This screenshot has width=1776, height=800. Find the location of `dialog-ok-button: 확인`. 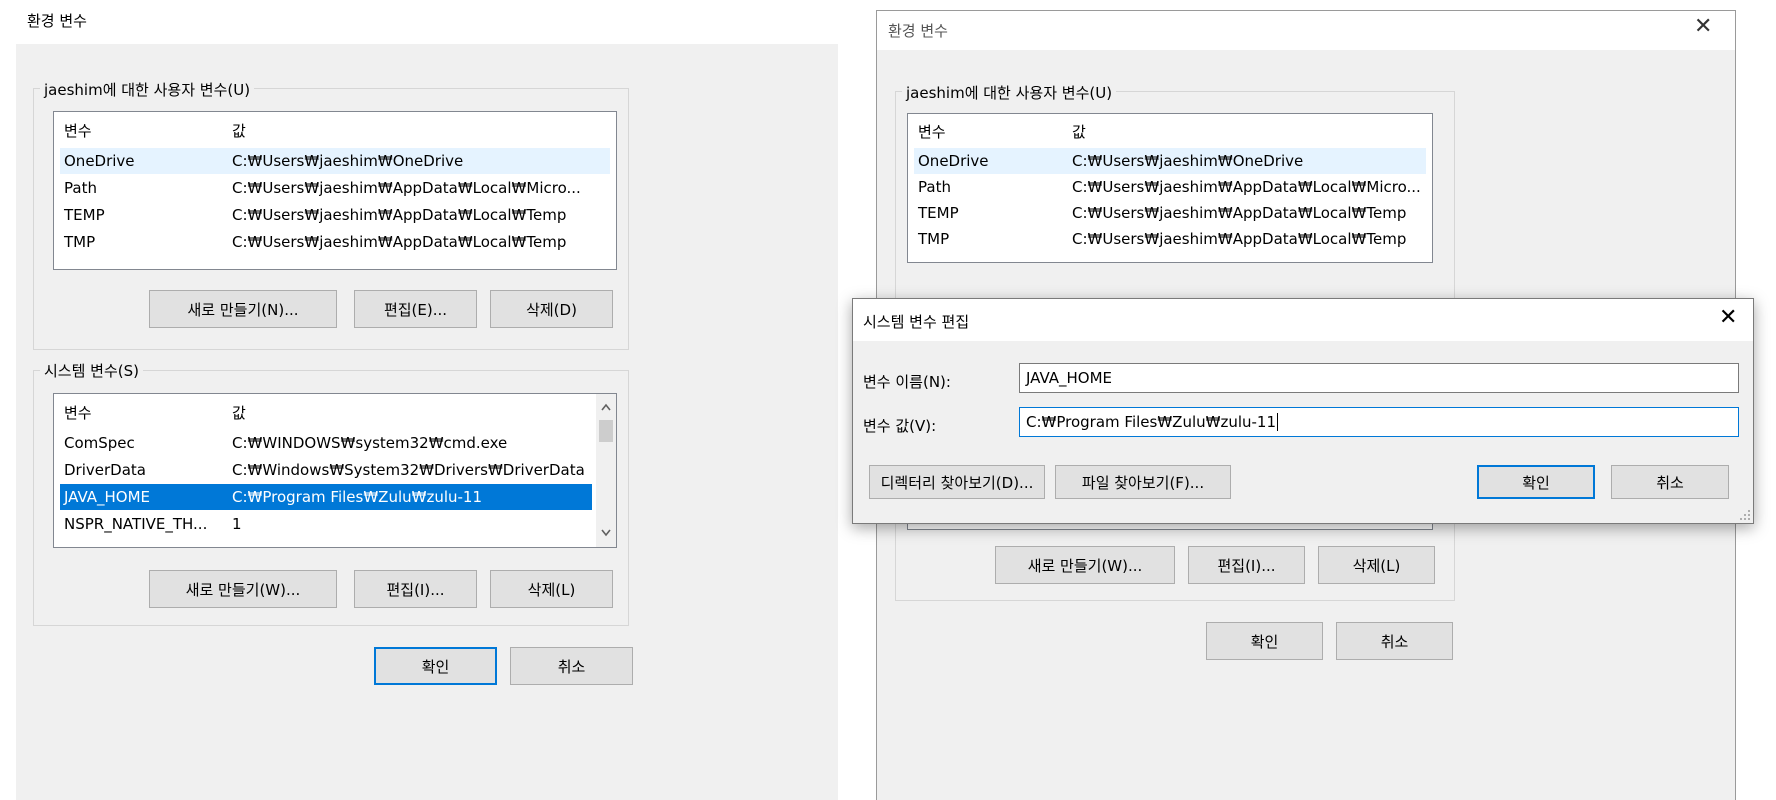

dialog-ok-button: 확인 is located at coordinates (1536, 482).